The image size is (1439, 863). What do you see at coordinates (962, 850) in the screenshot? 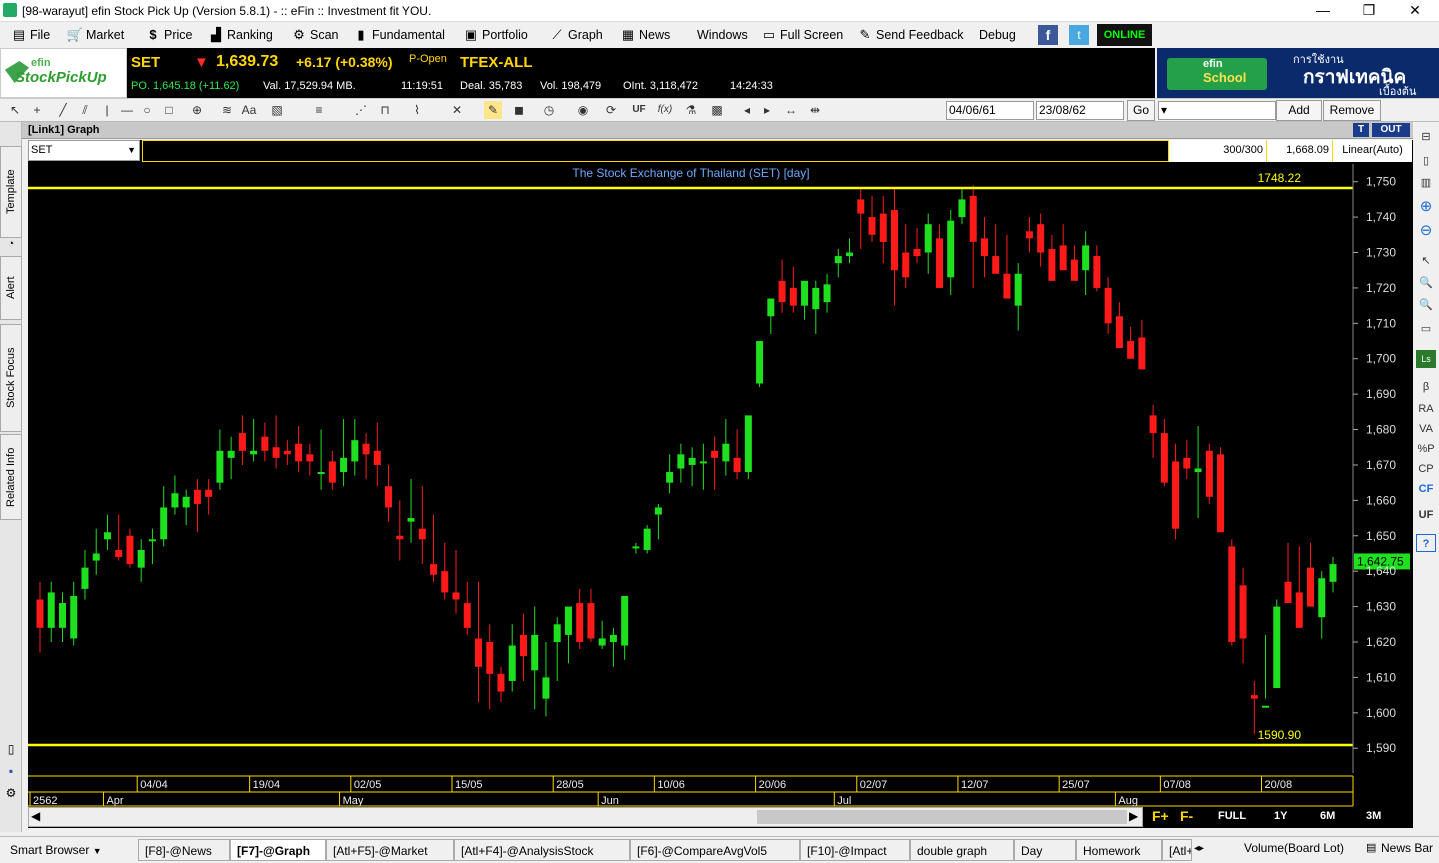
I see `tab-double-graph: double graph` at bounding box center [962, 850].